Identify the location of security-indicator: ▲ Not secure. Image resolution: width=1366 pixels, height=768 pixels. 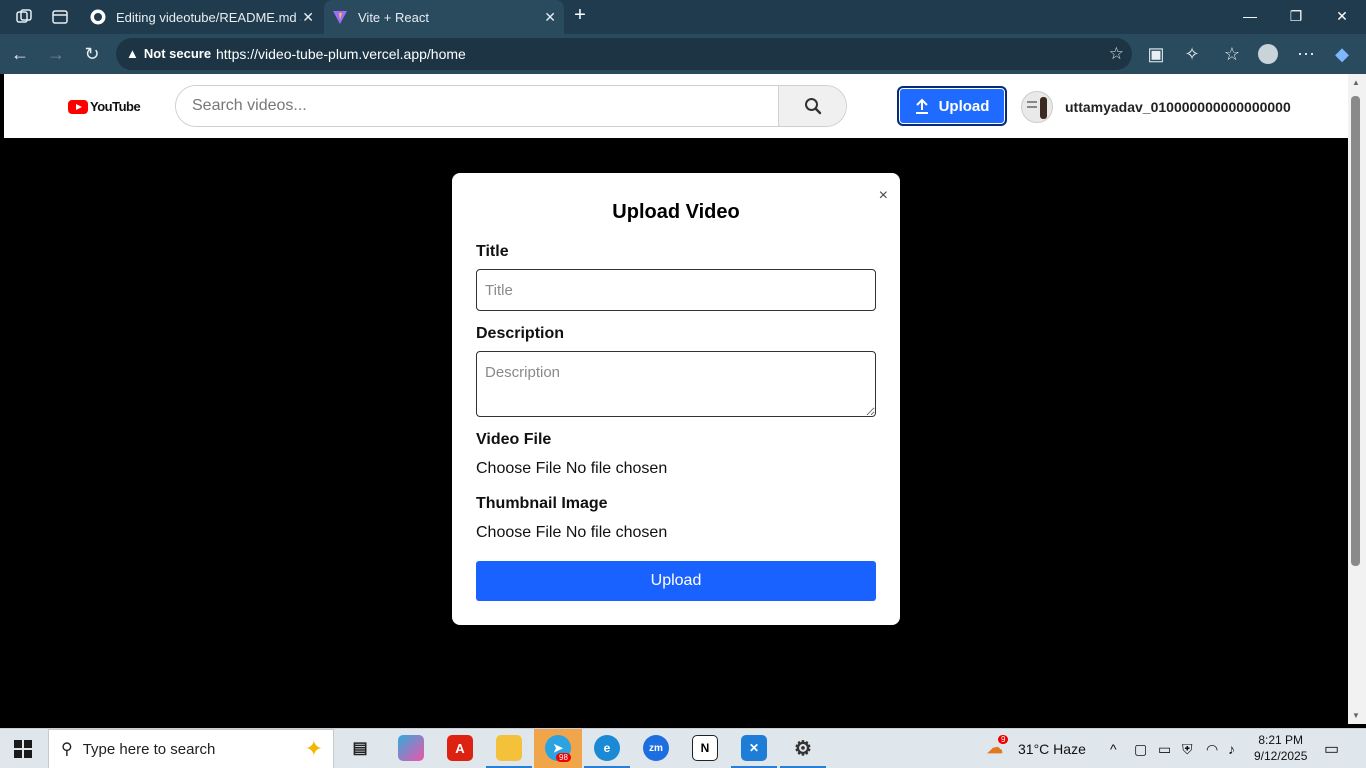
(168, 53).